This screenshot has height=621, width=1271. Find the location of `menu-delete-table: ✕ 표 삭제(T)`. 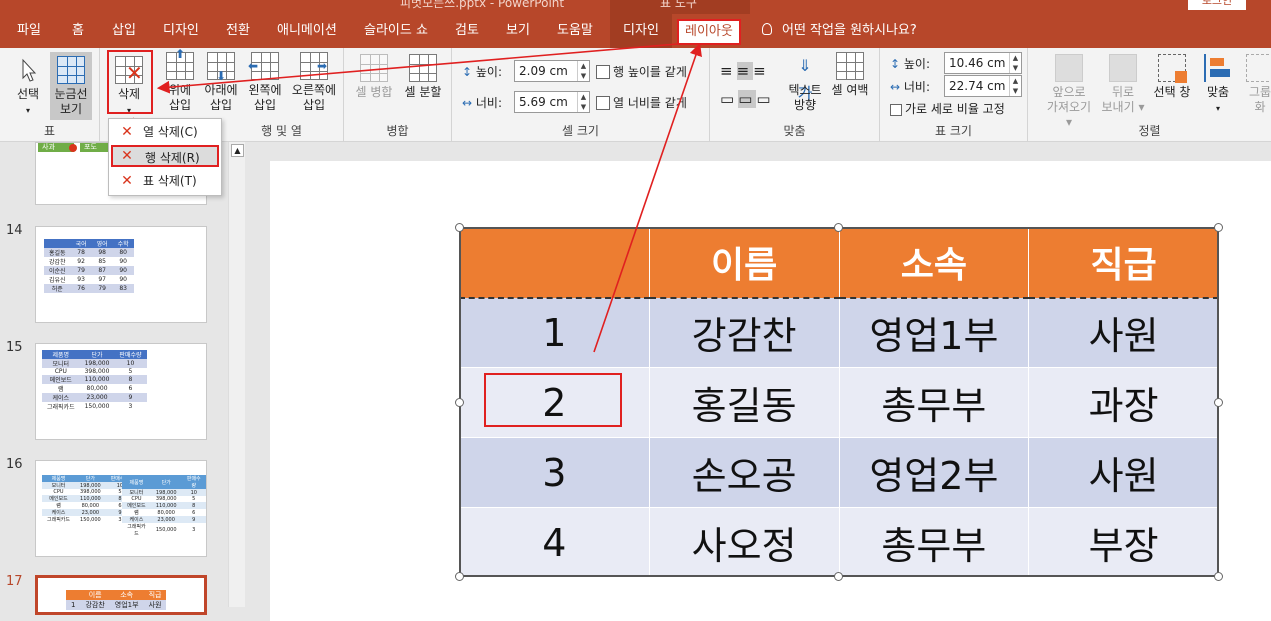

menu-delete-table: ✕ 표 삭제(T) is located at coordinates (165, 181).